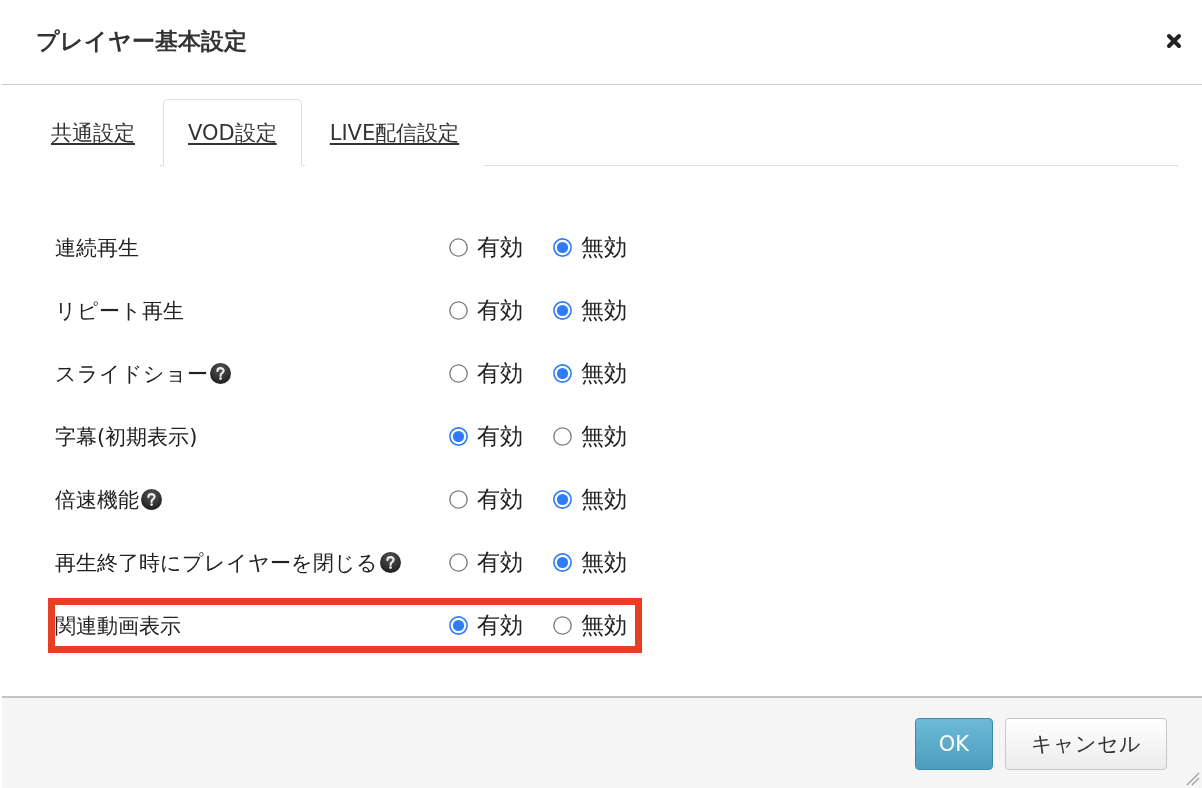 The width and height of the screenshot is (1202, 788). Describe the element at coordinates (97, 500) in the screenshot. I see `setting-label: 倍速機能` at that location.